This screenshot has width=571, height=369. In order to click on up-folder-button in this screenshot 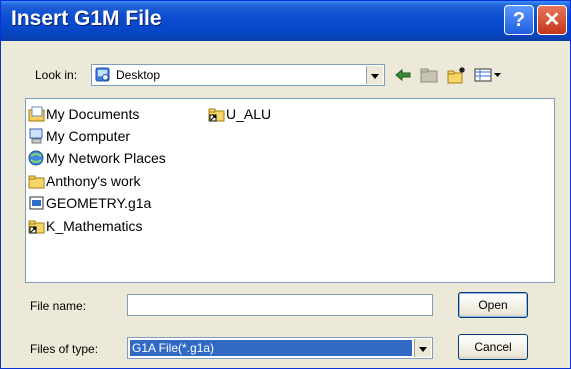, I will do `click(429, 75)`.